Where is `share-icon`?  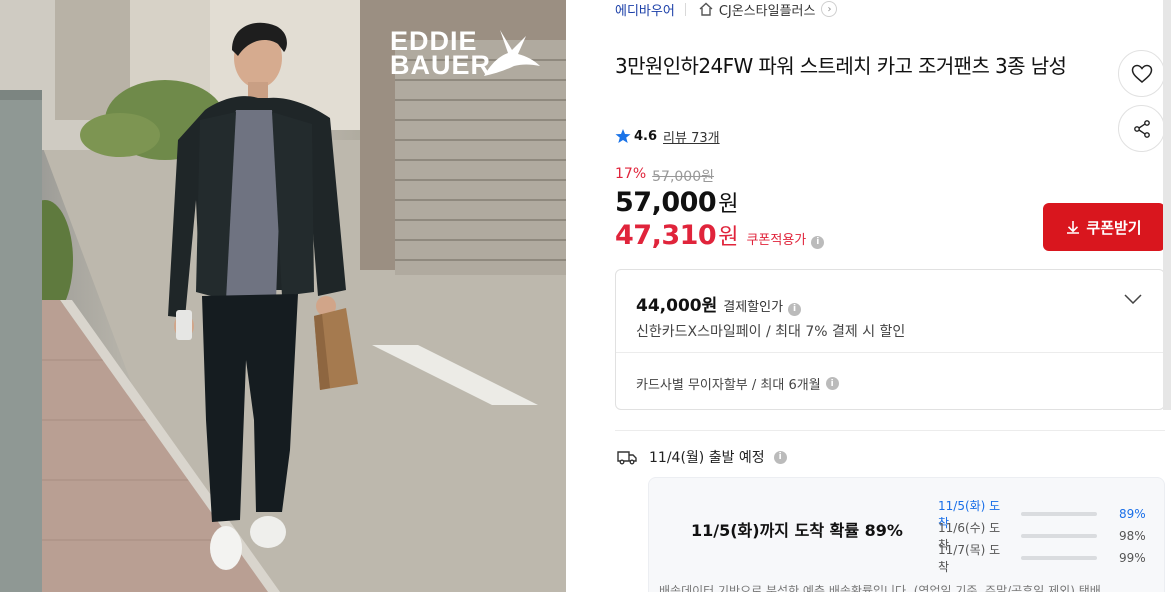
share-icon is located at coordinates (1141, 128).